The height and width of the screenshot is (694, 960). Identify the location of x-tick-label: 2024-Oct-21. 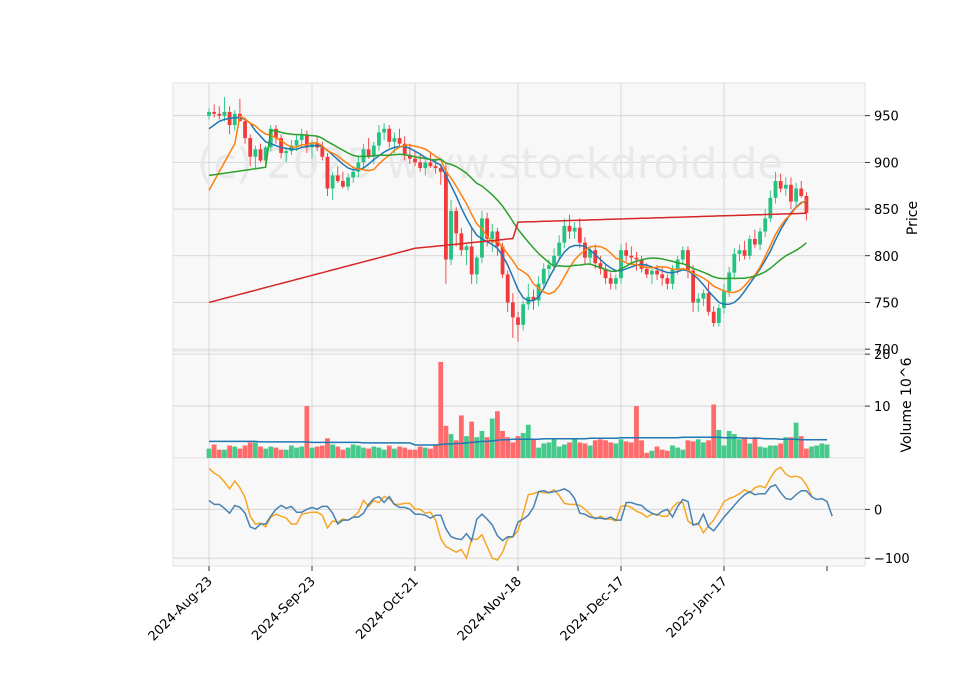
(387, 608).